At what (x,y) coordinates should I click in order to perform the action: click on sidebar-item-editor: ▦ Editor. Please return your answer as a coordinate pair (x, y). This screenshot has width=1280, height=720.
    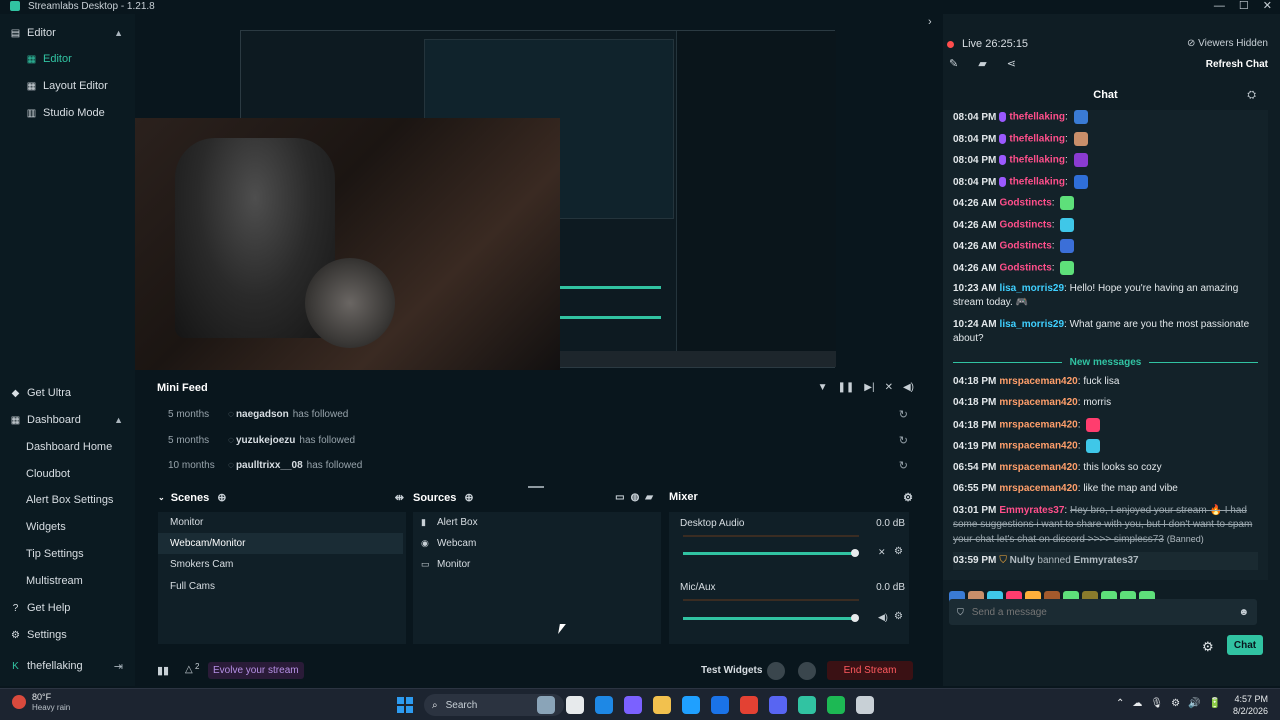
    Looking at the image, I should click on (67, 59).